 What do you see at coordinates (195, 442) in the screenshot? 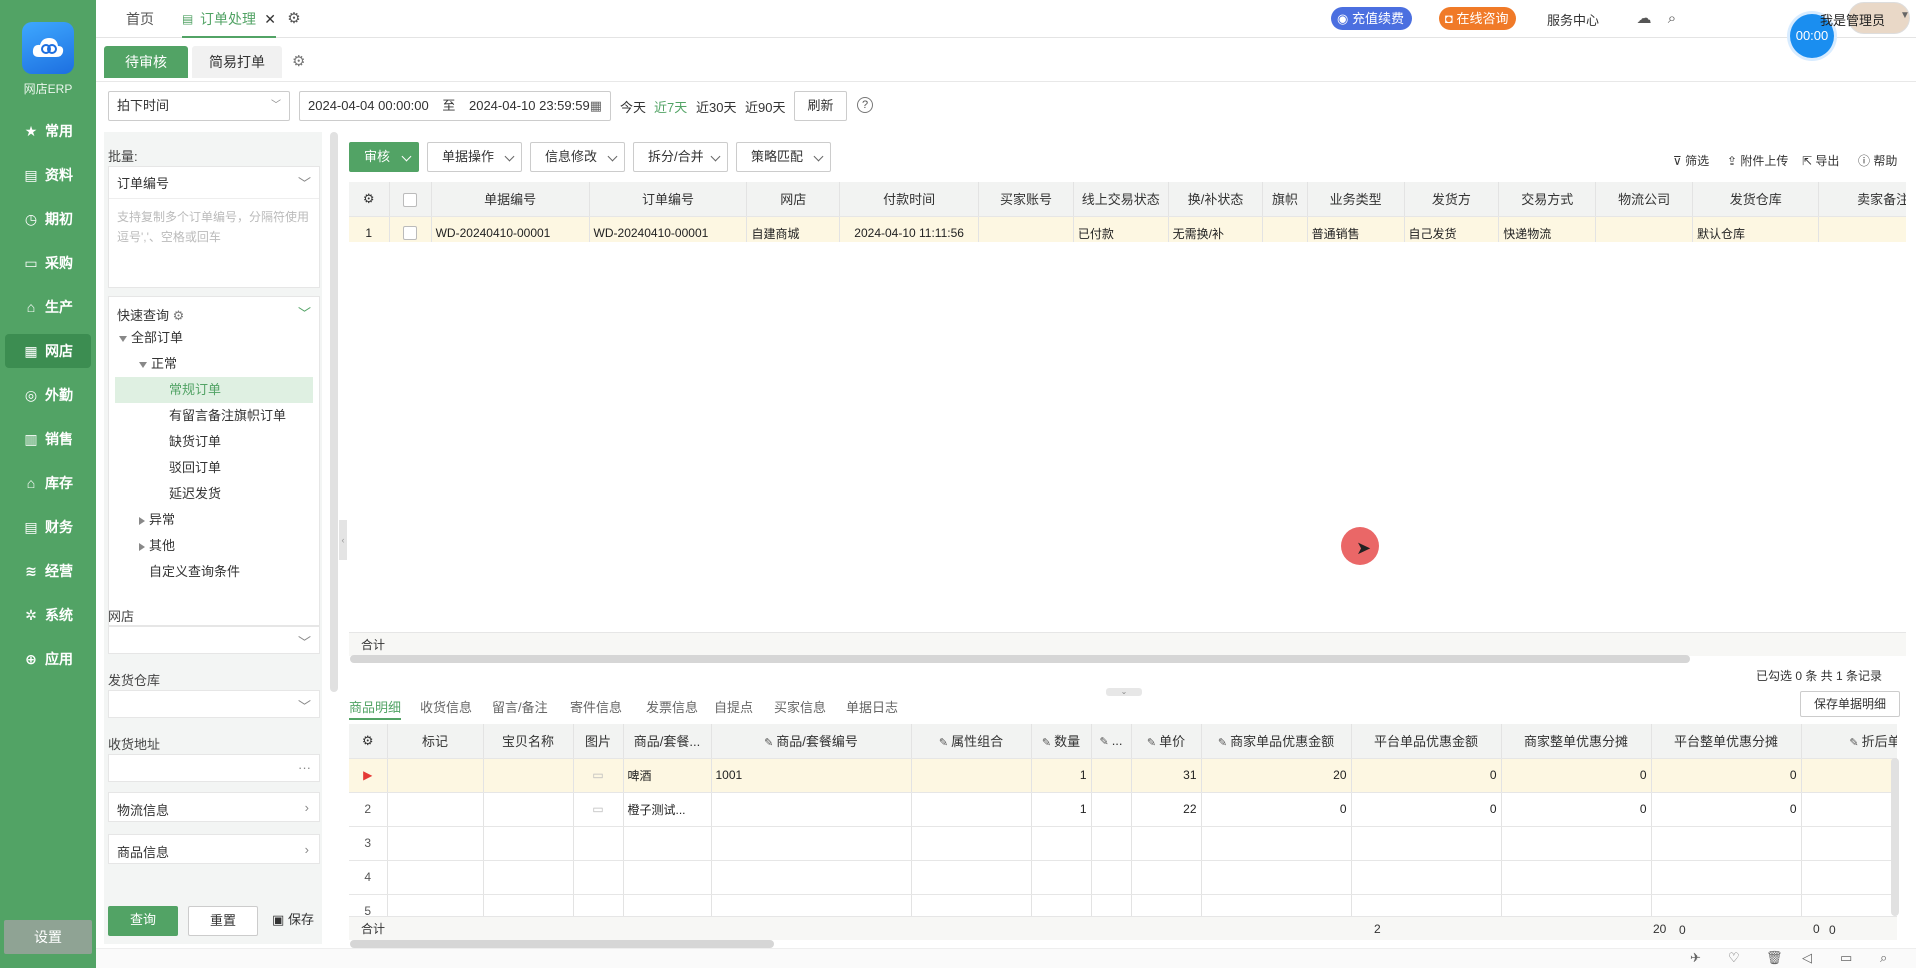
I see `tree-out-of-stock: 缺货订单` at bounding box center [195, 442].